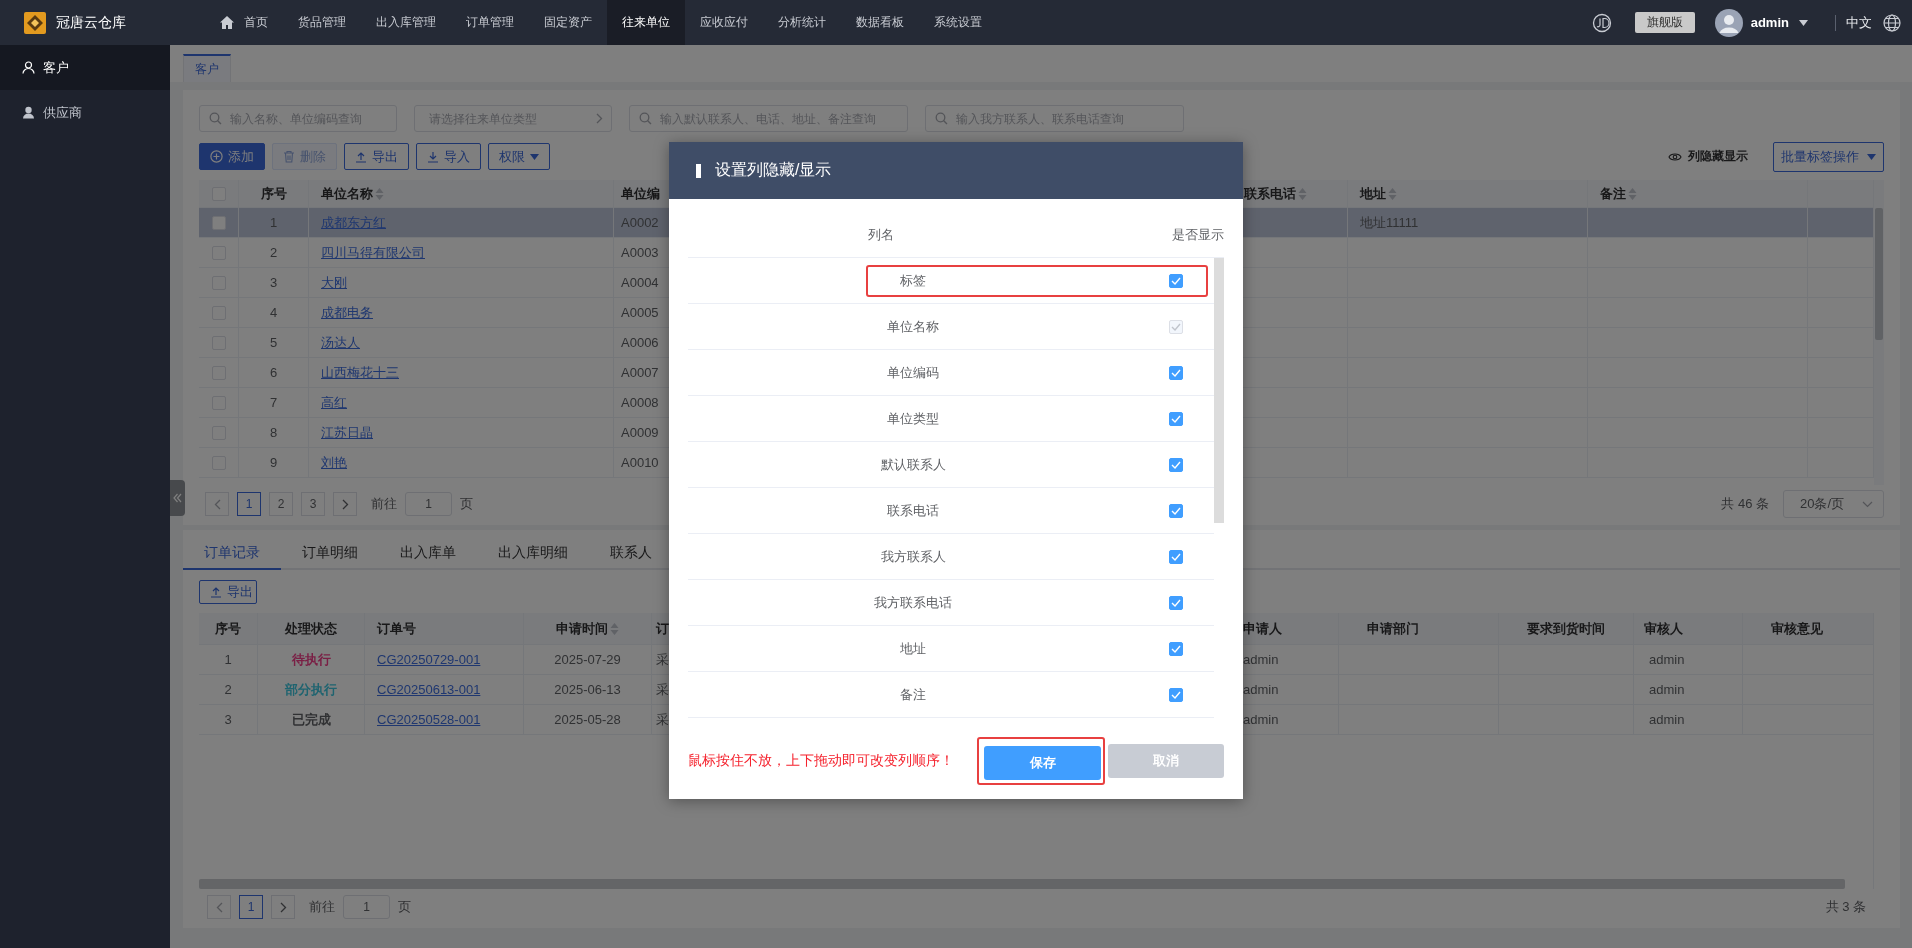 The image size is (1912, 948). Describe the element at coordinates (311, 660) in the screenshot. I see `status-text: 待执行` at that location.